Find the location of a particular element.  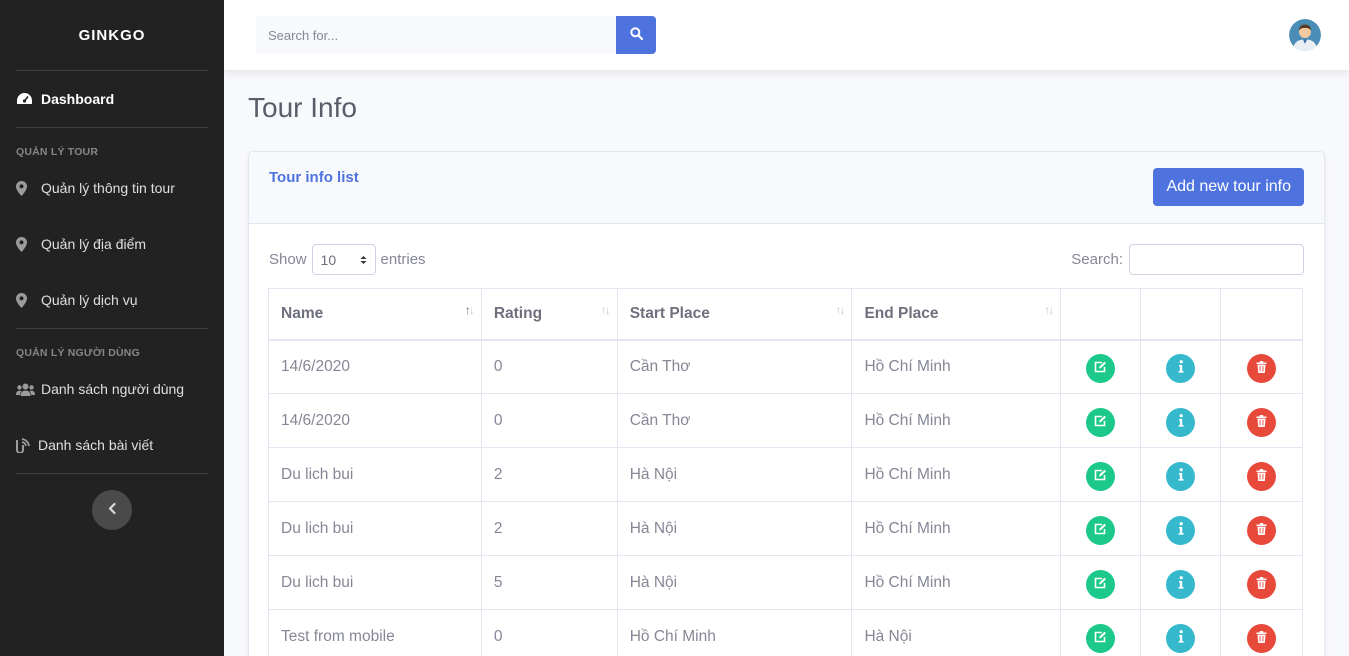

cell-rating: 2 is located at coordinates (549, 474).